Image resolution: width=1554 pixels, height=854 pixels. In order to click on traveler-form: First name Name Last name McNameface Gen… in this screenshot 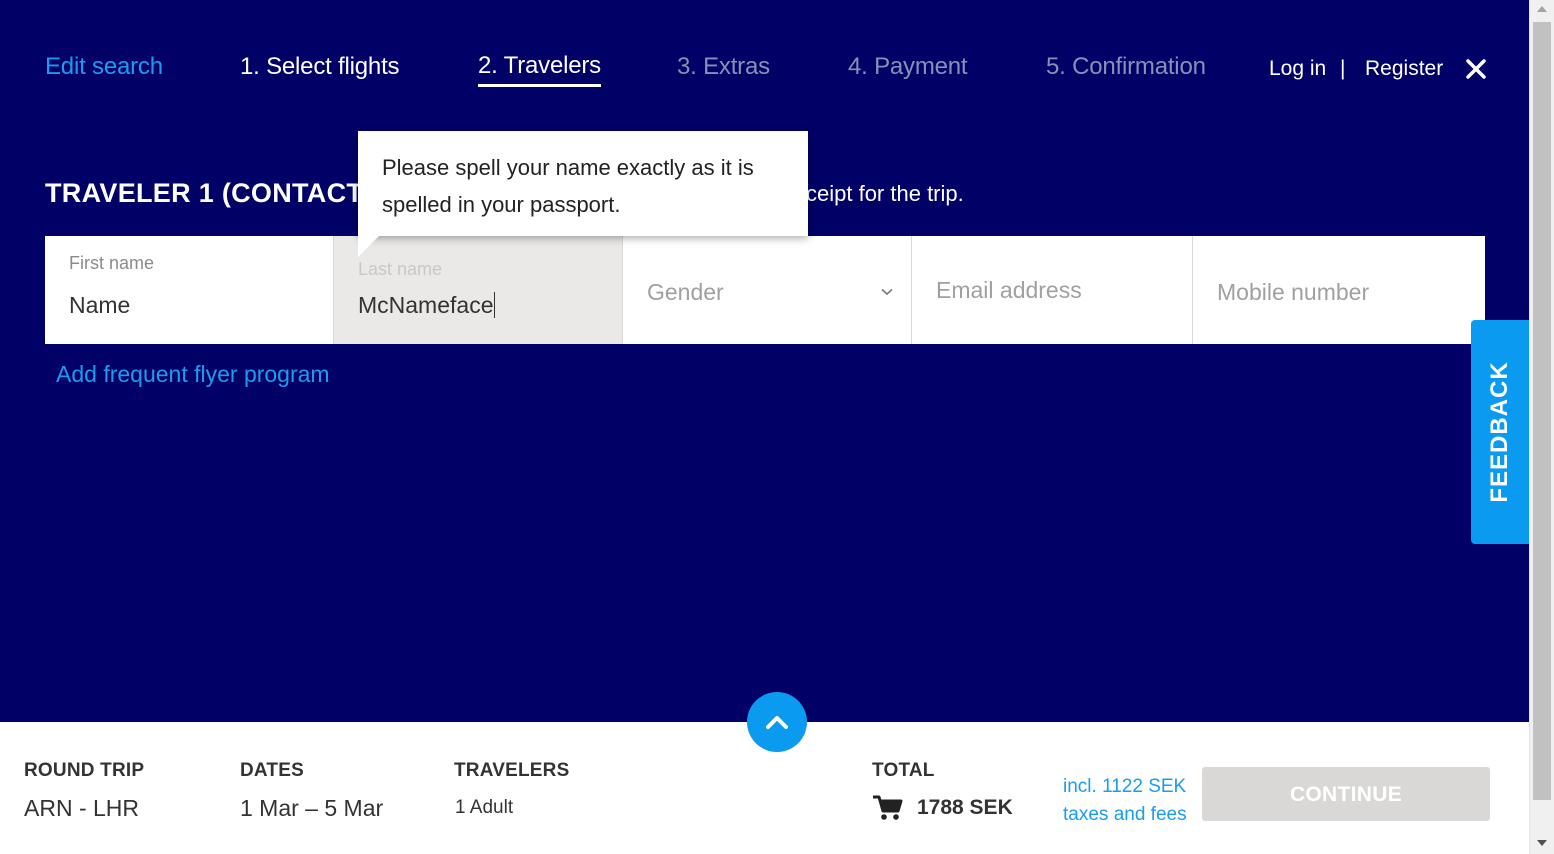, I will do `click(765, 290)`.